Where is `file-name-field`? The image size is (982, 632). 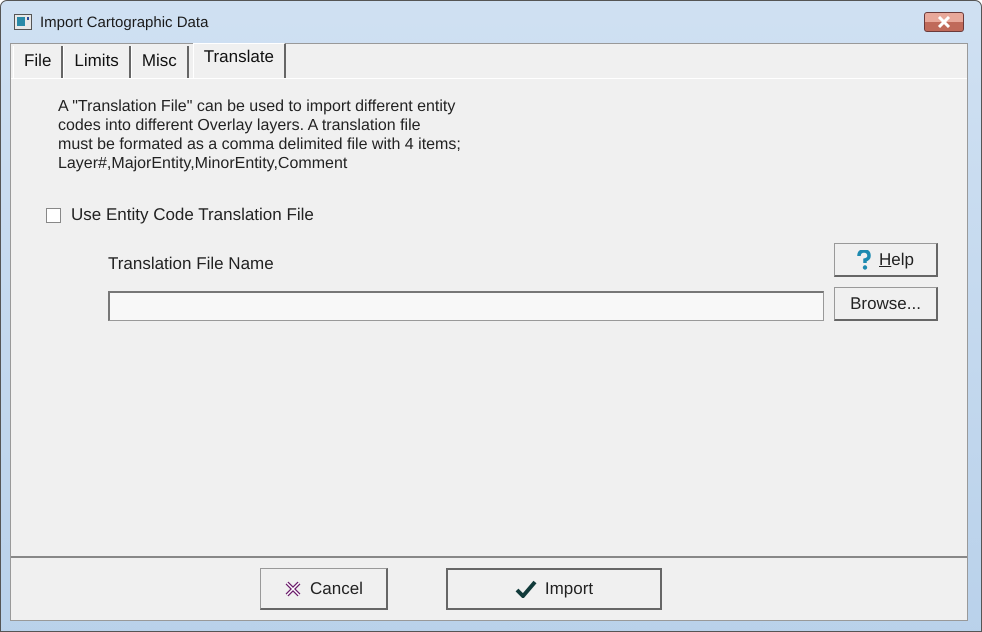
file-name-field is located at coordinates (466, 306).